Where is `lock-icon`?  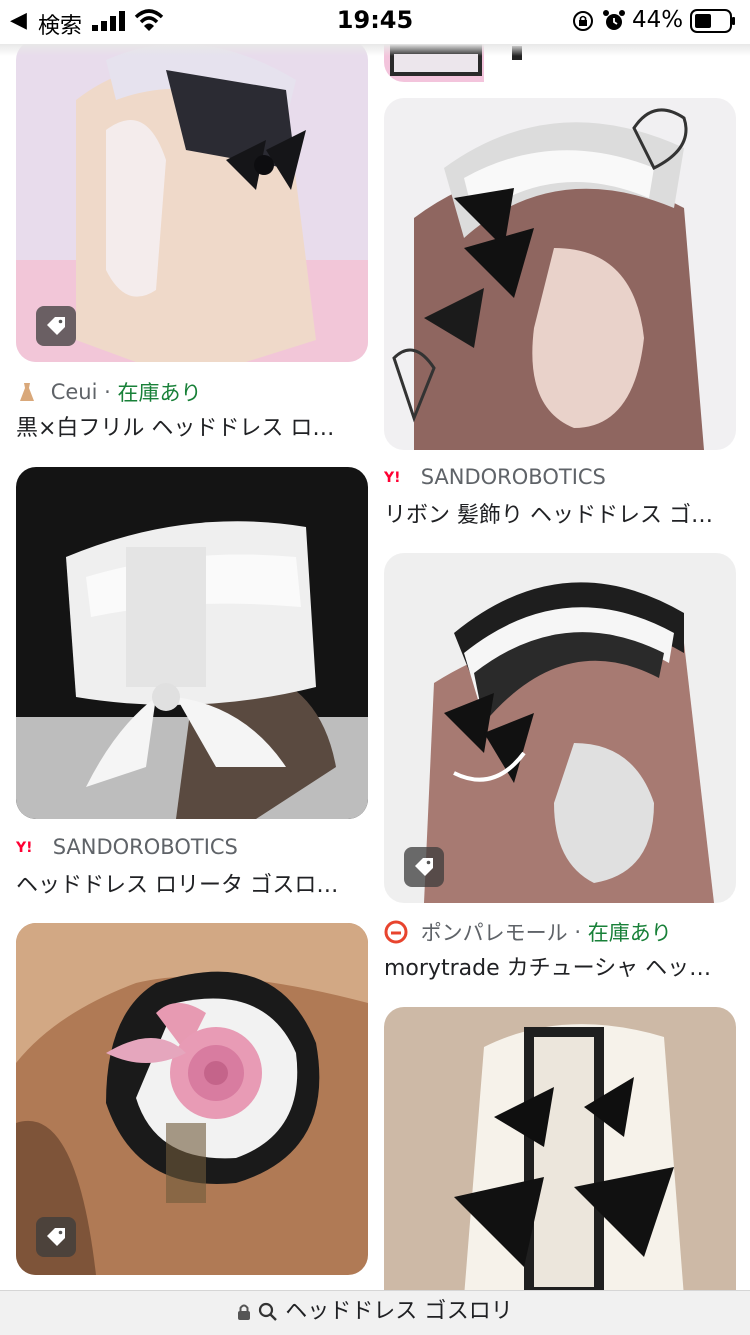 lock-icon is located at coordinates (244, 1312).